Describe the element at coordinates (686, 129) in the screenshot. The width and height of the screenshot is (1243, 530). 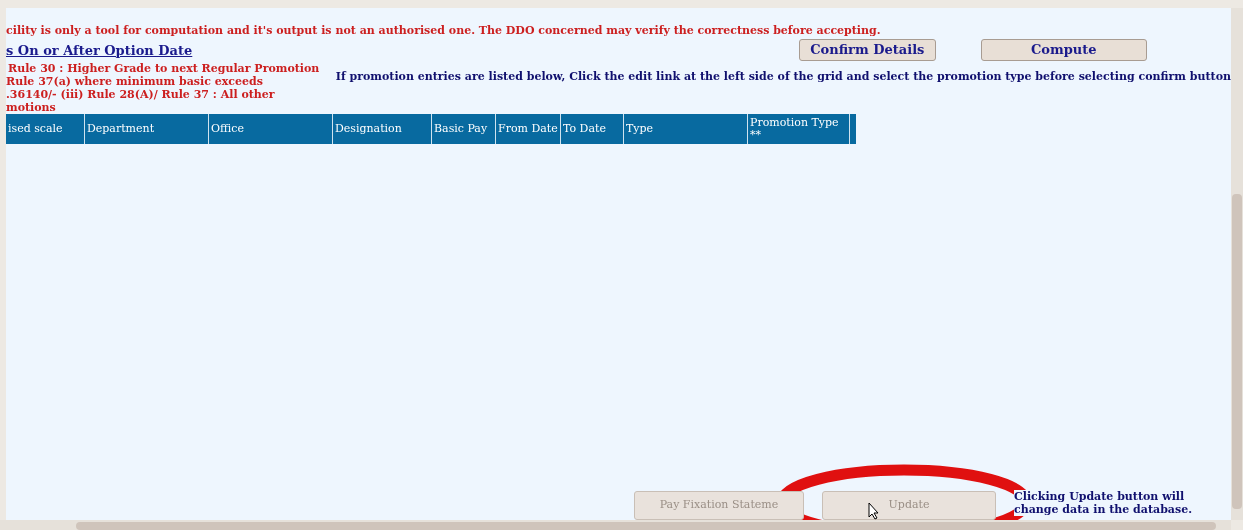
I see `column-header: Type` at that location.